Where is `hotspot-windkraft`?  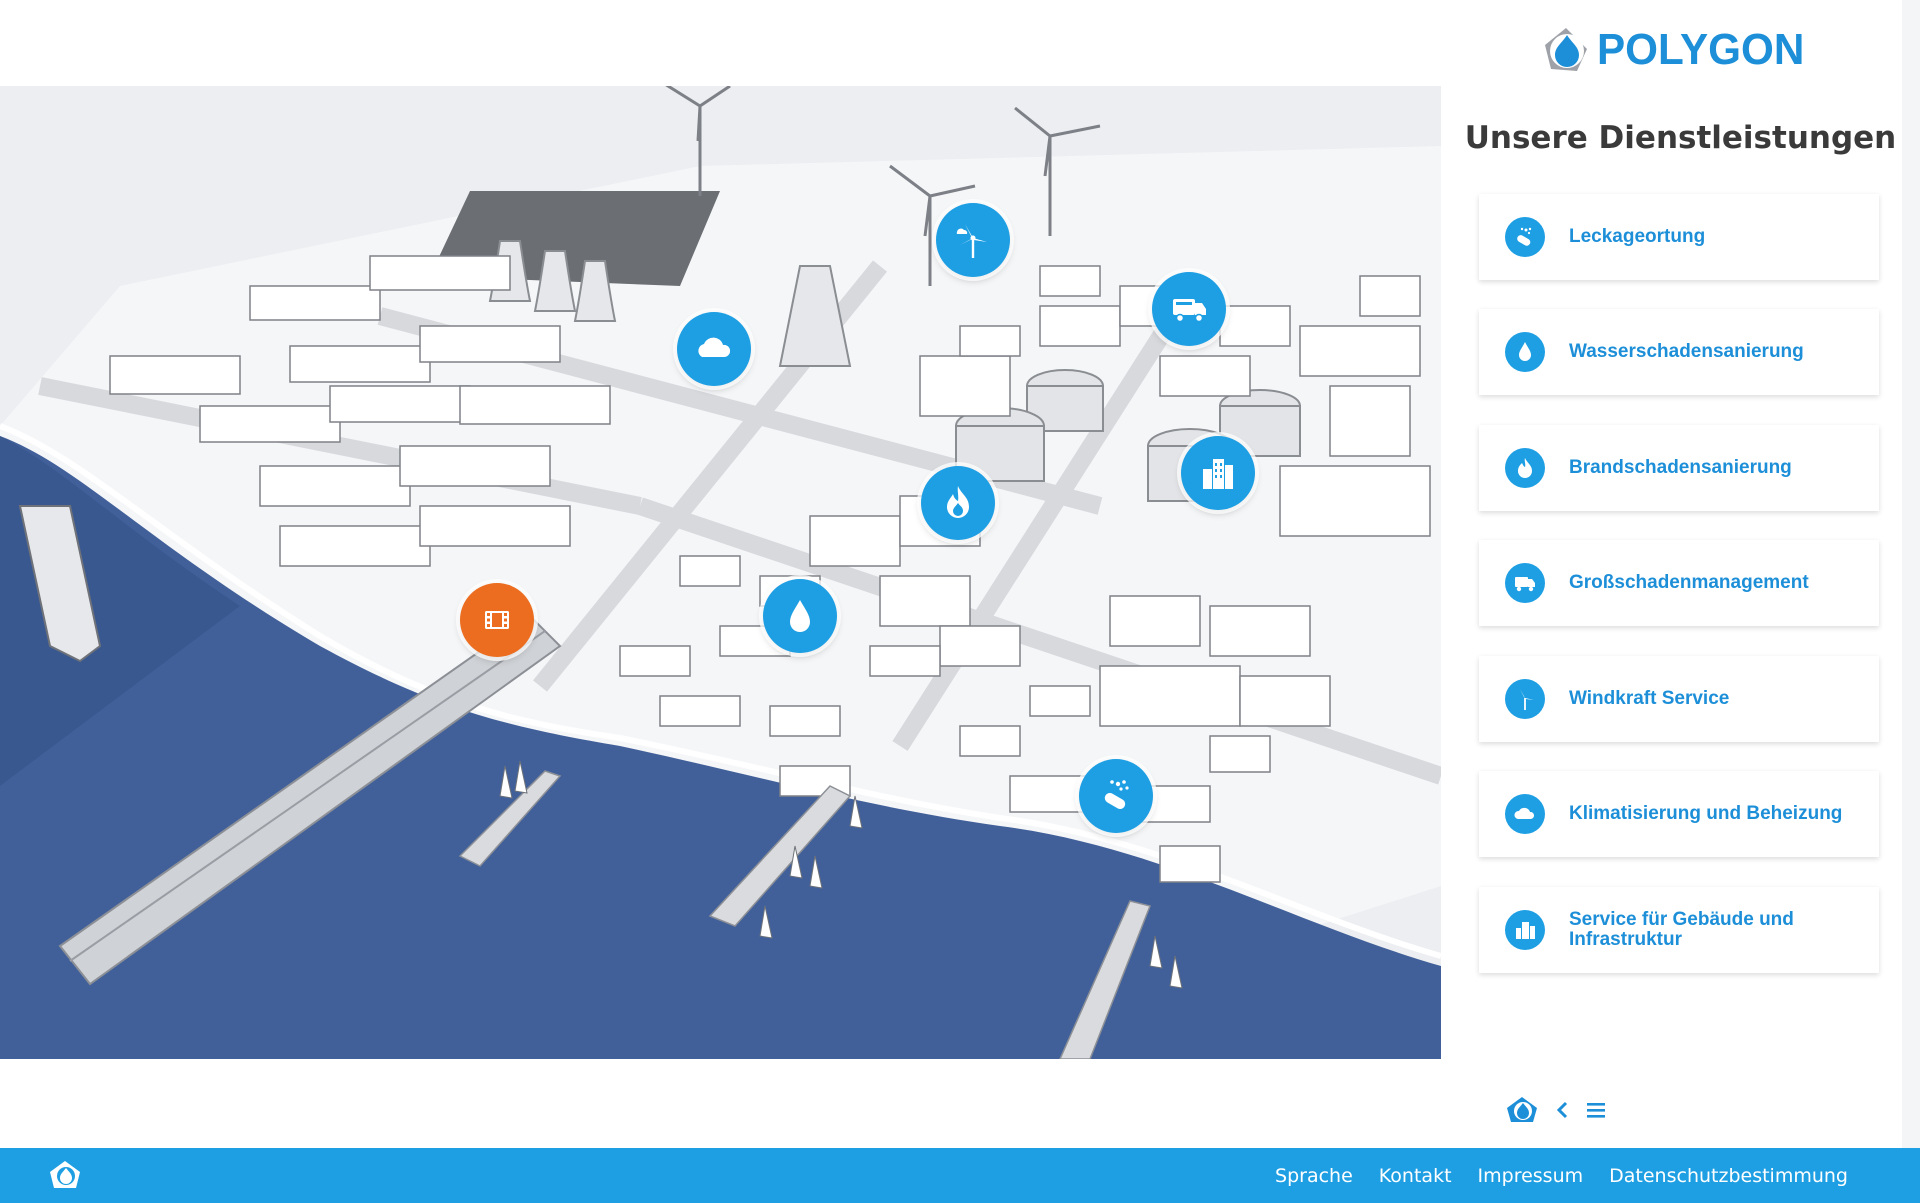 hotspot-windkraft is located at coordinates (973, 240).